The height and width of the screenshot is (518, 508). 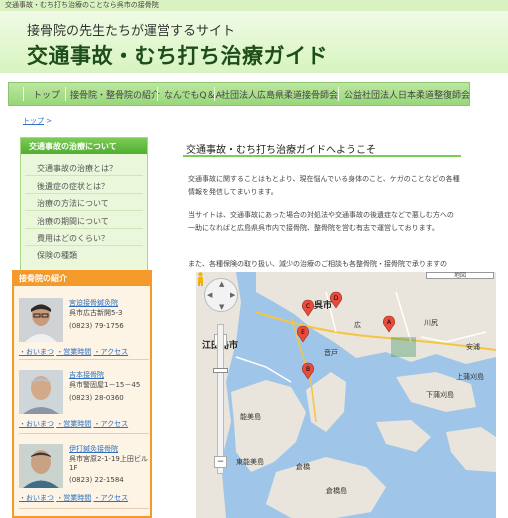 I want to click on clinic-address: 呉市警固屋1－15－45, so click(x=105, y=385).